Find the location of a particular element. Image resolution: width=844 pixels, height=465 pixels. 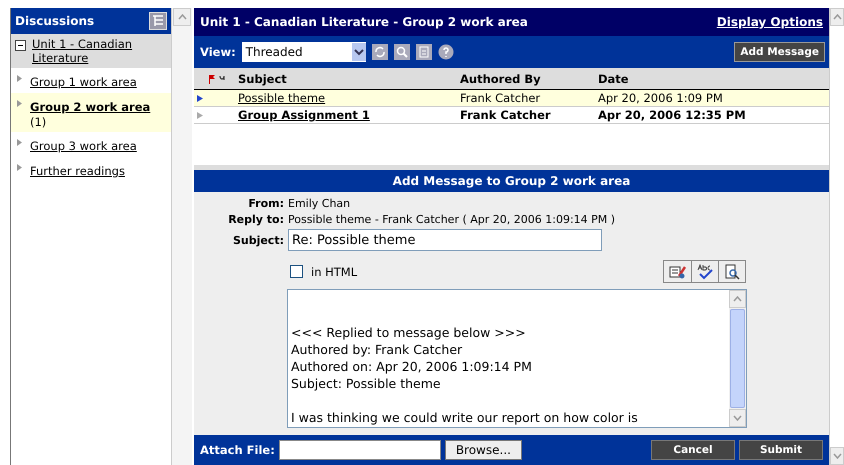

display-options-link: Display Options is located at coordinates (769, 22).